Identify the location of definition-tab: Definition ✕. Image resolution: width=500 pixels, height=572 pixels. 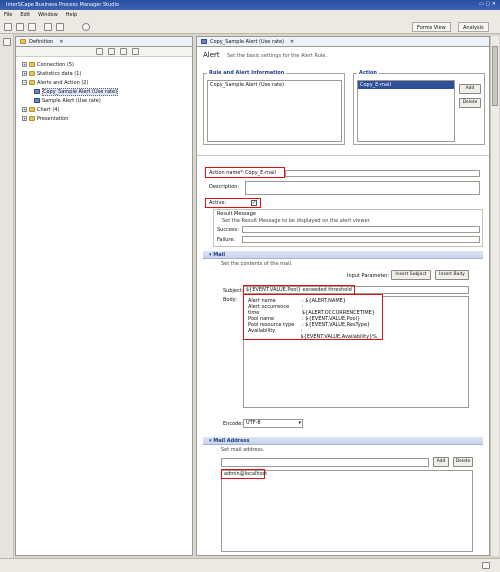
(104, 42).